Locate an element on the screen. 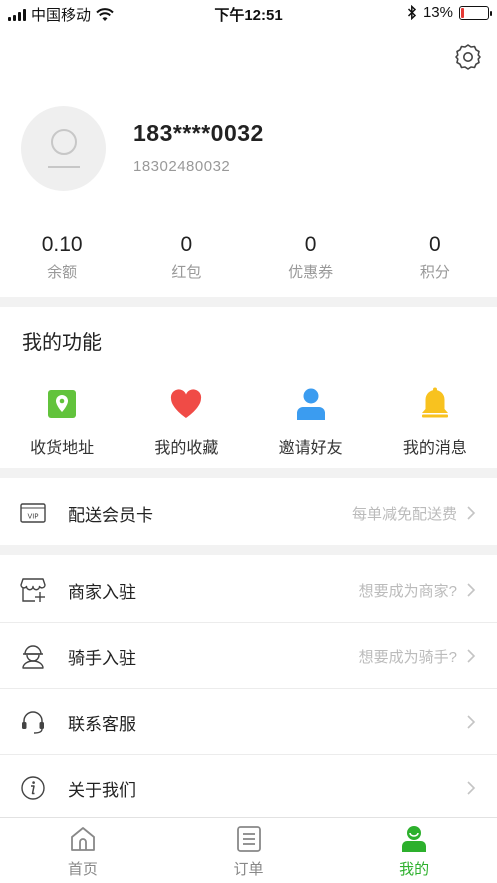 The image size is (497, 883). status-right: 13% is located at coordinates (449, 12).